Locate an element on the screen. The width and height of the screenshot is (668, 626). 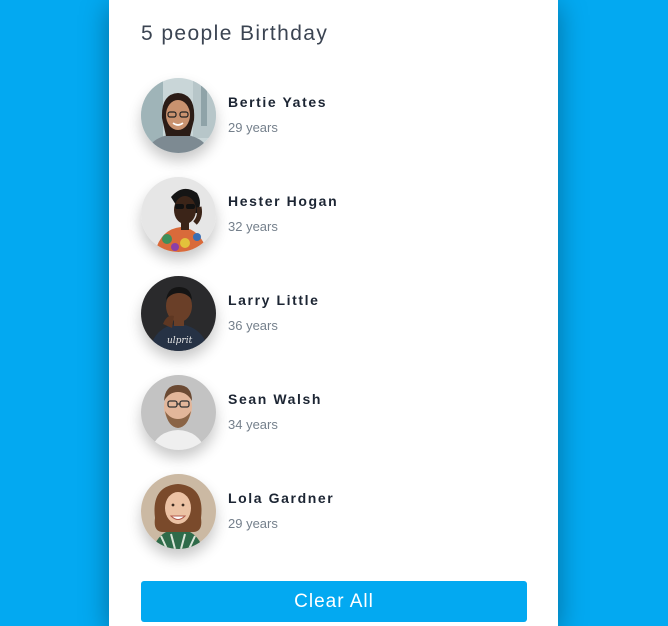
woman-glasses-photo is located at coordinates (178, 115).